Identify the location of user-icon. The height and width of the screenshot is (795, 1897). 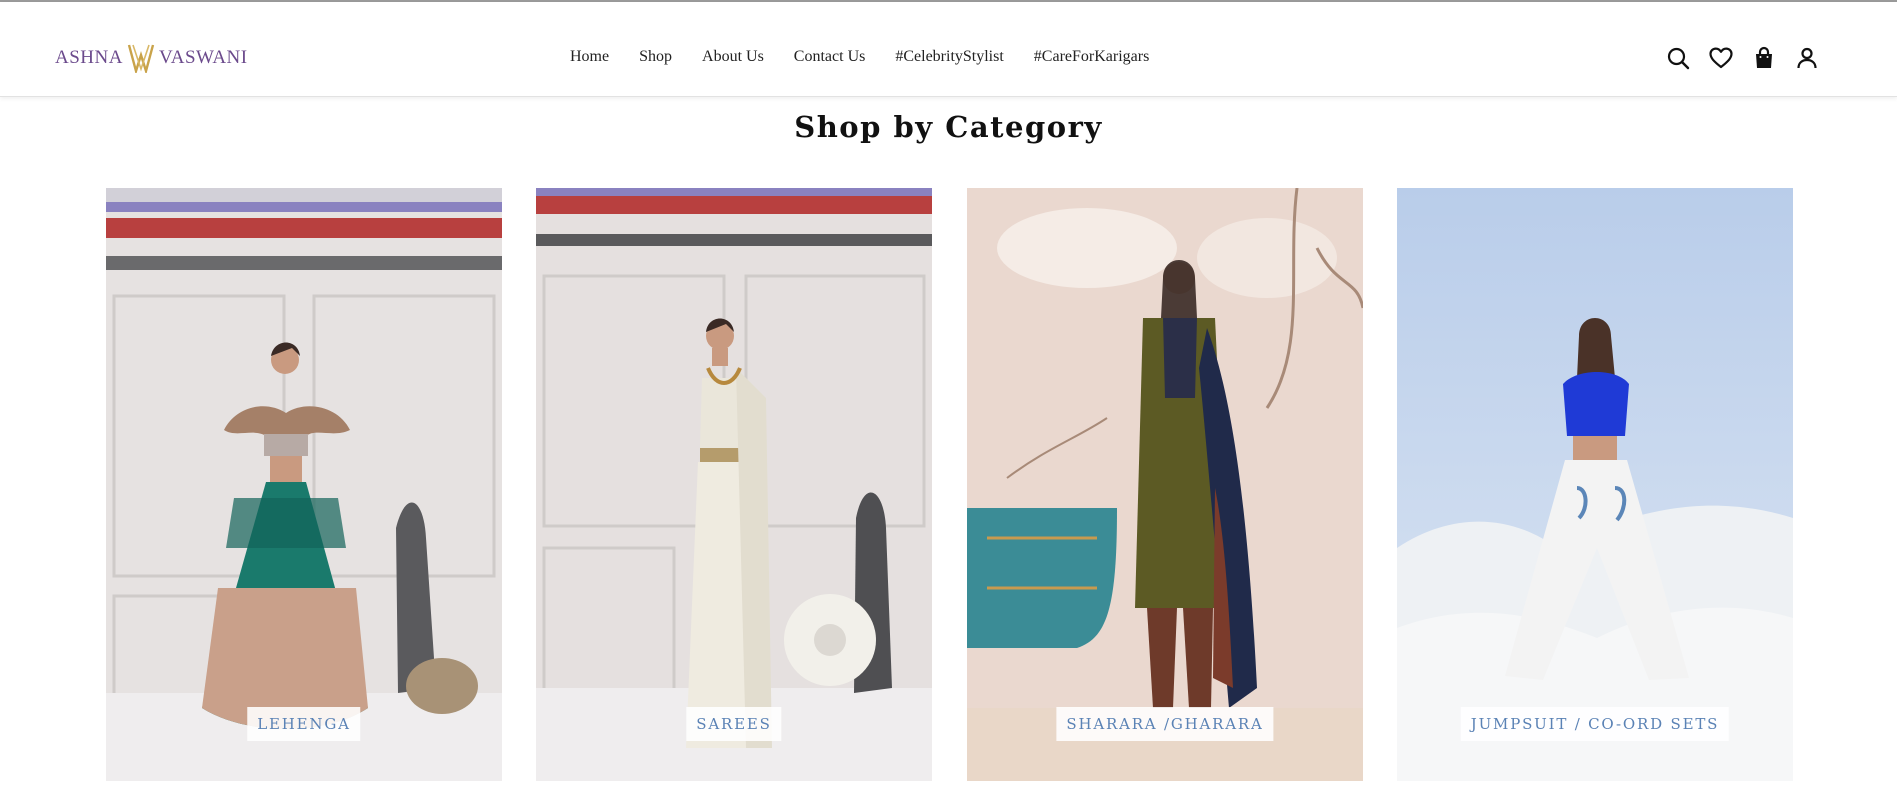
(1807, 58).